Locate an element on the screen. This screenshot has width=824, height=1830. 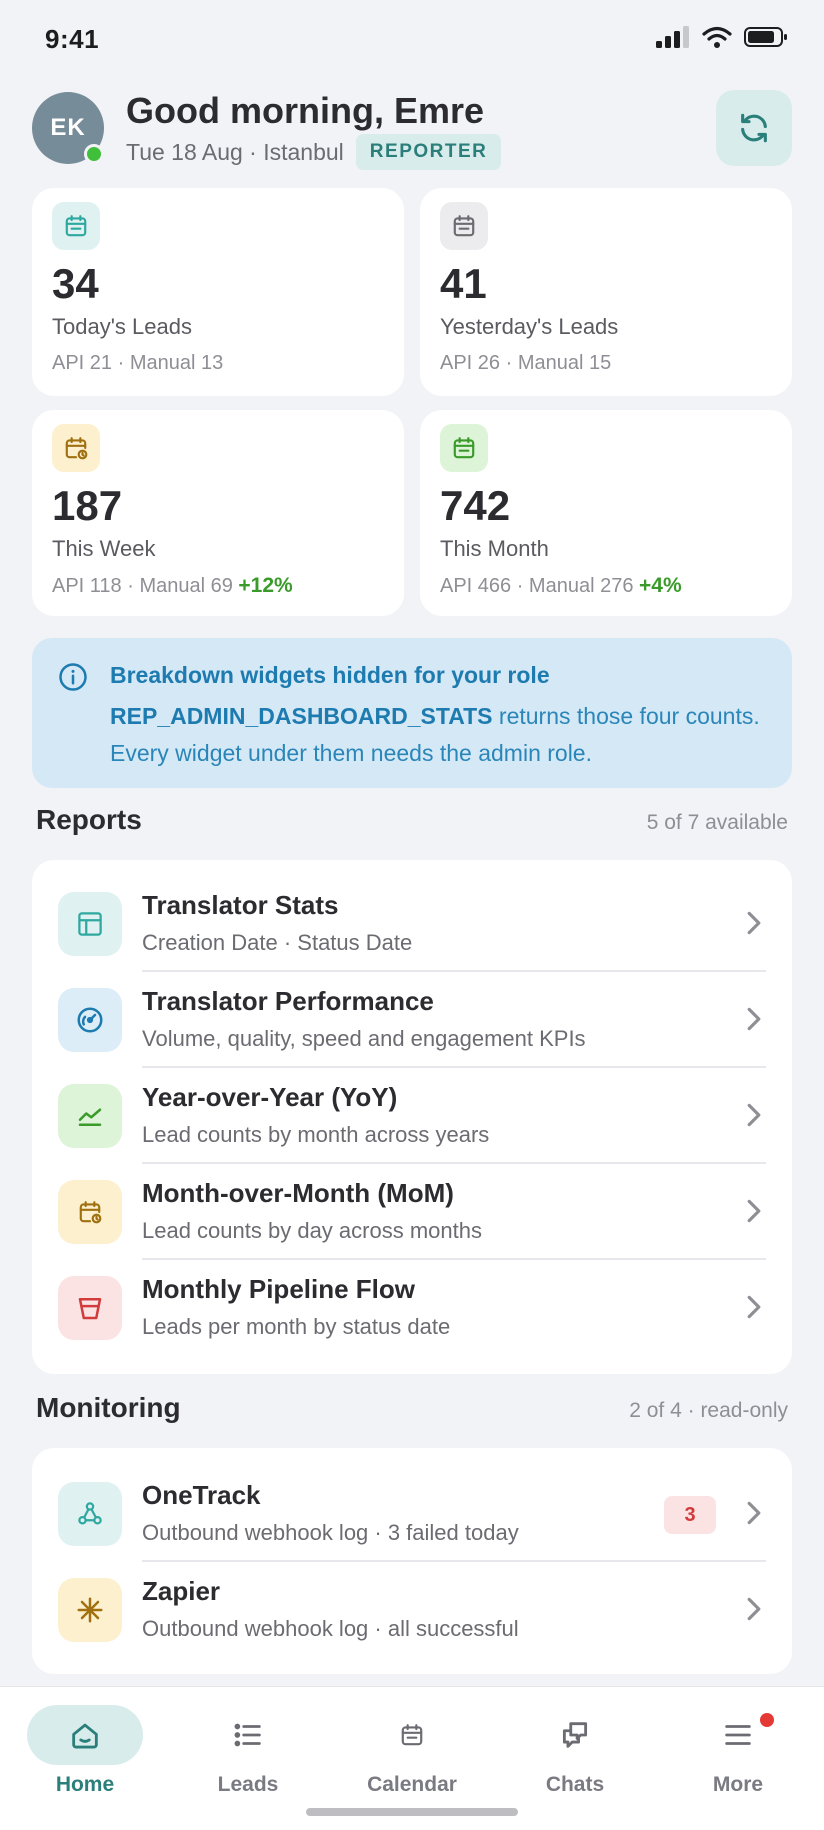
wifi-icon is located at coordinates (717, 37).